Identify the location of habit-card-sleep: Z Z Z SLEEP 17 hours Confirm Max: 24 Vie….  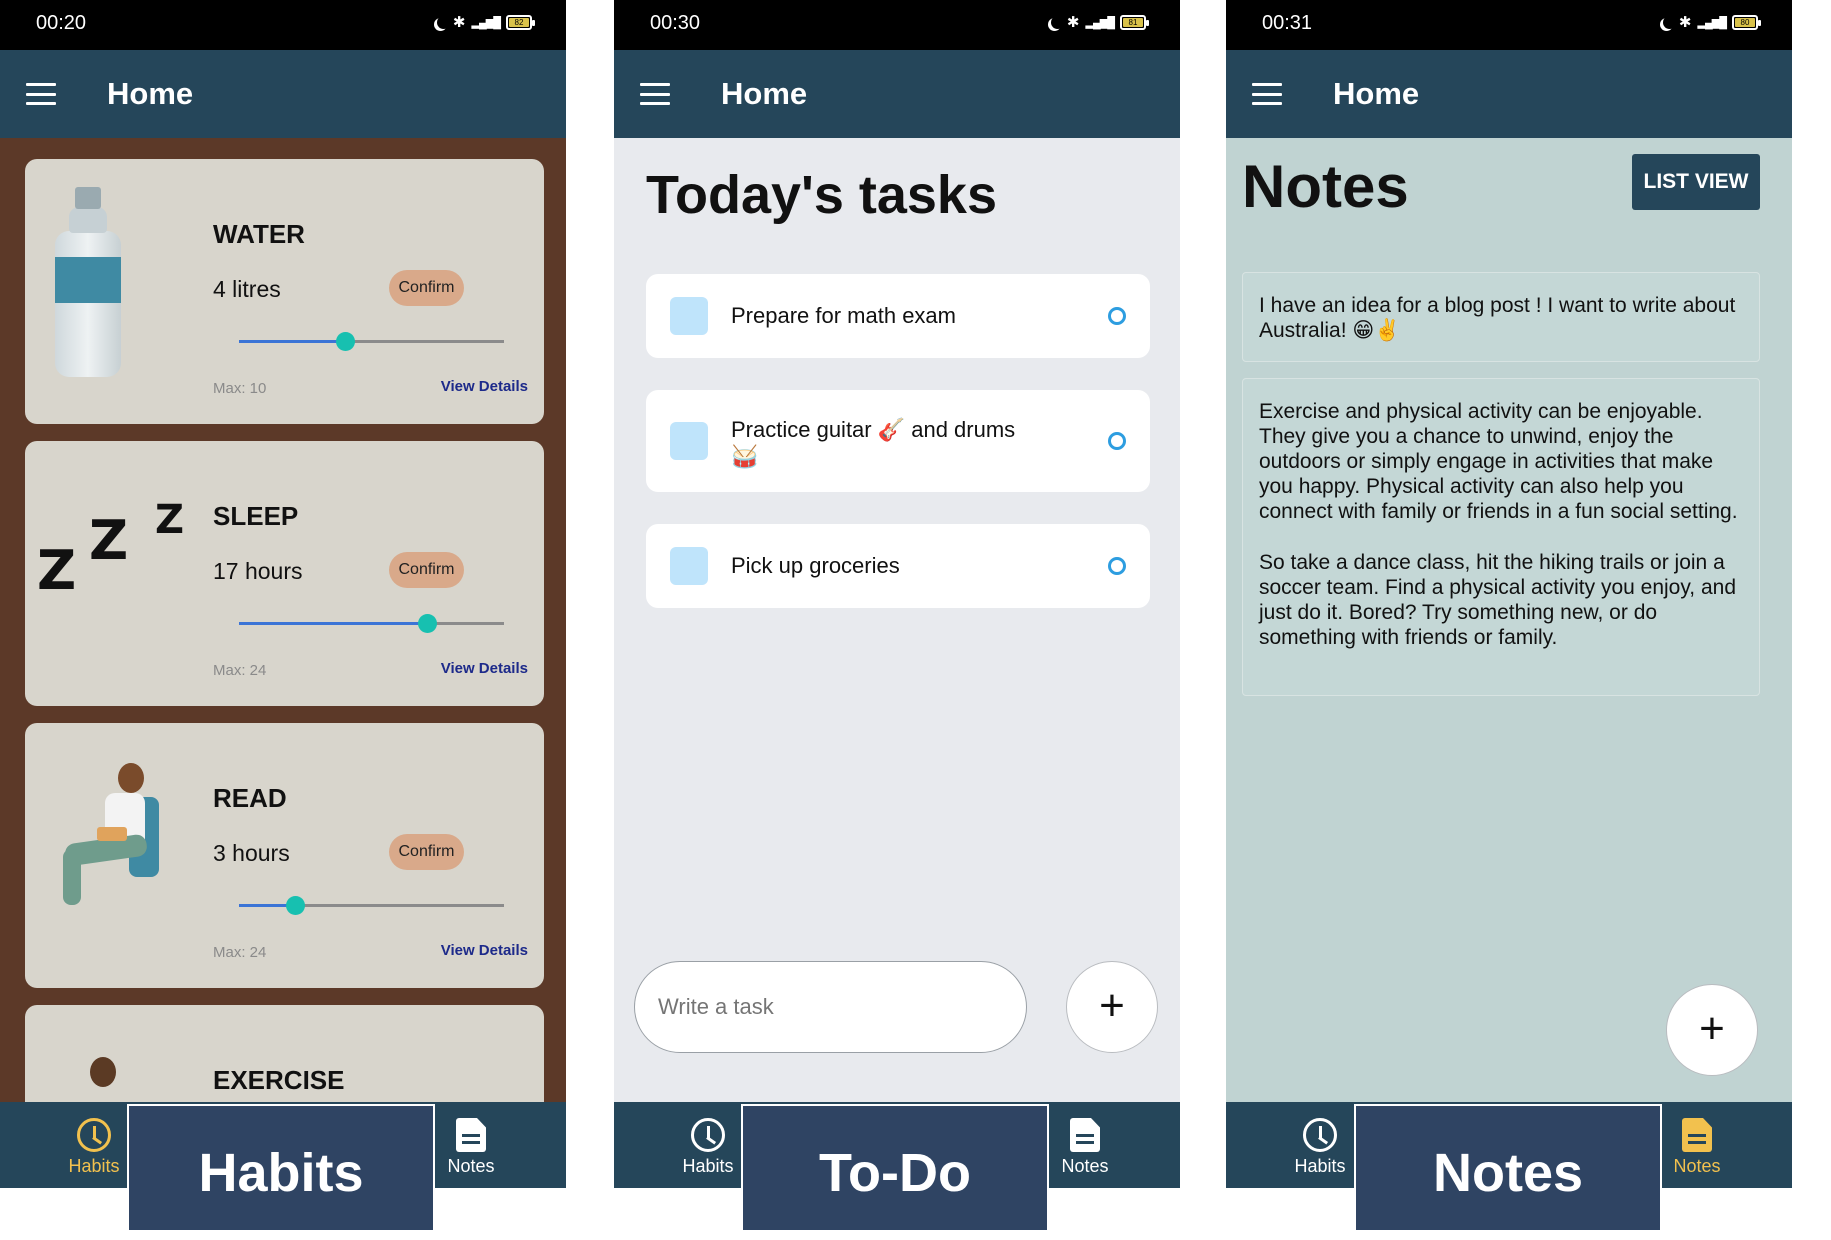
(284, 573).